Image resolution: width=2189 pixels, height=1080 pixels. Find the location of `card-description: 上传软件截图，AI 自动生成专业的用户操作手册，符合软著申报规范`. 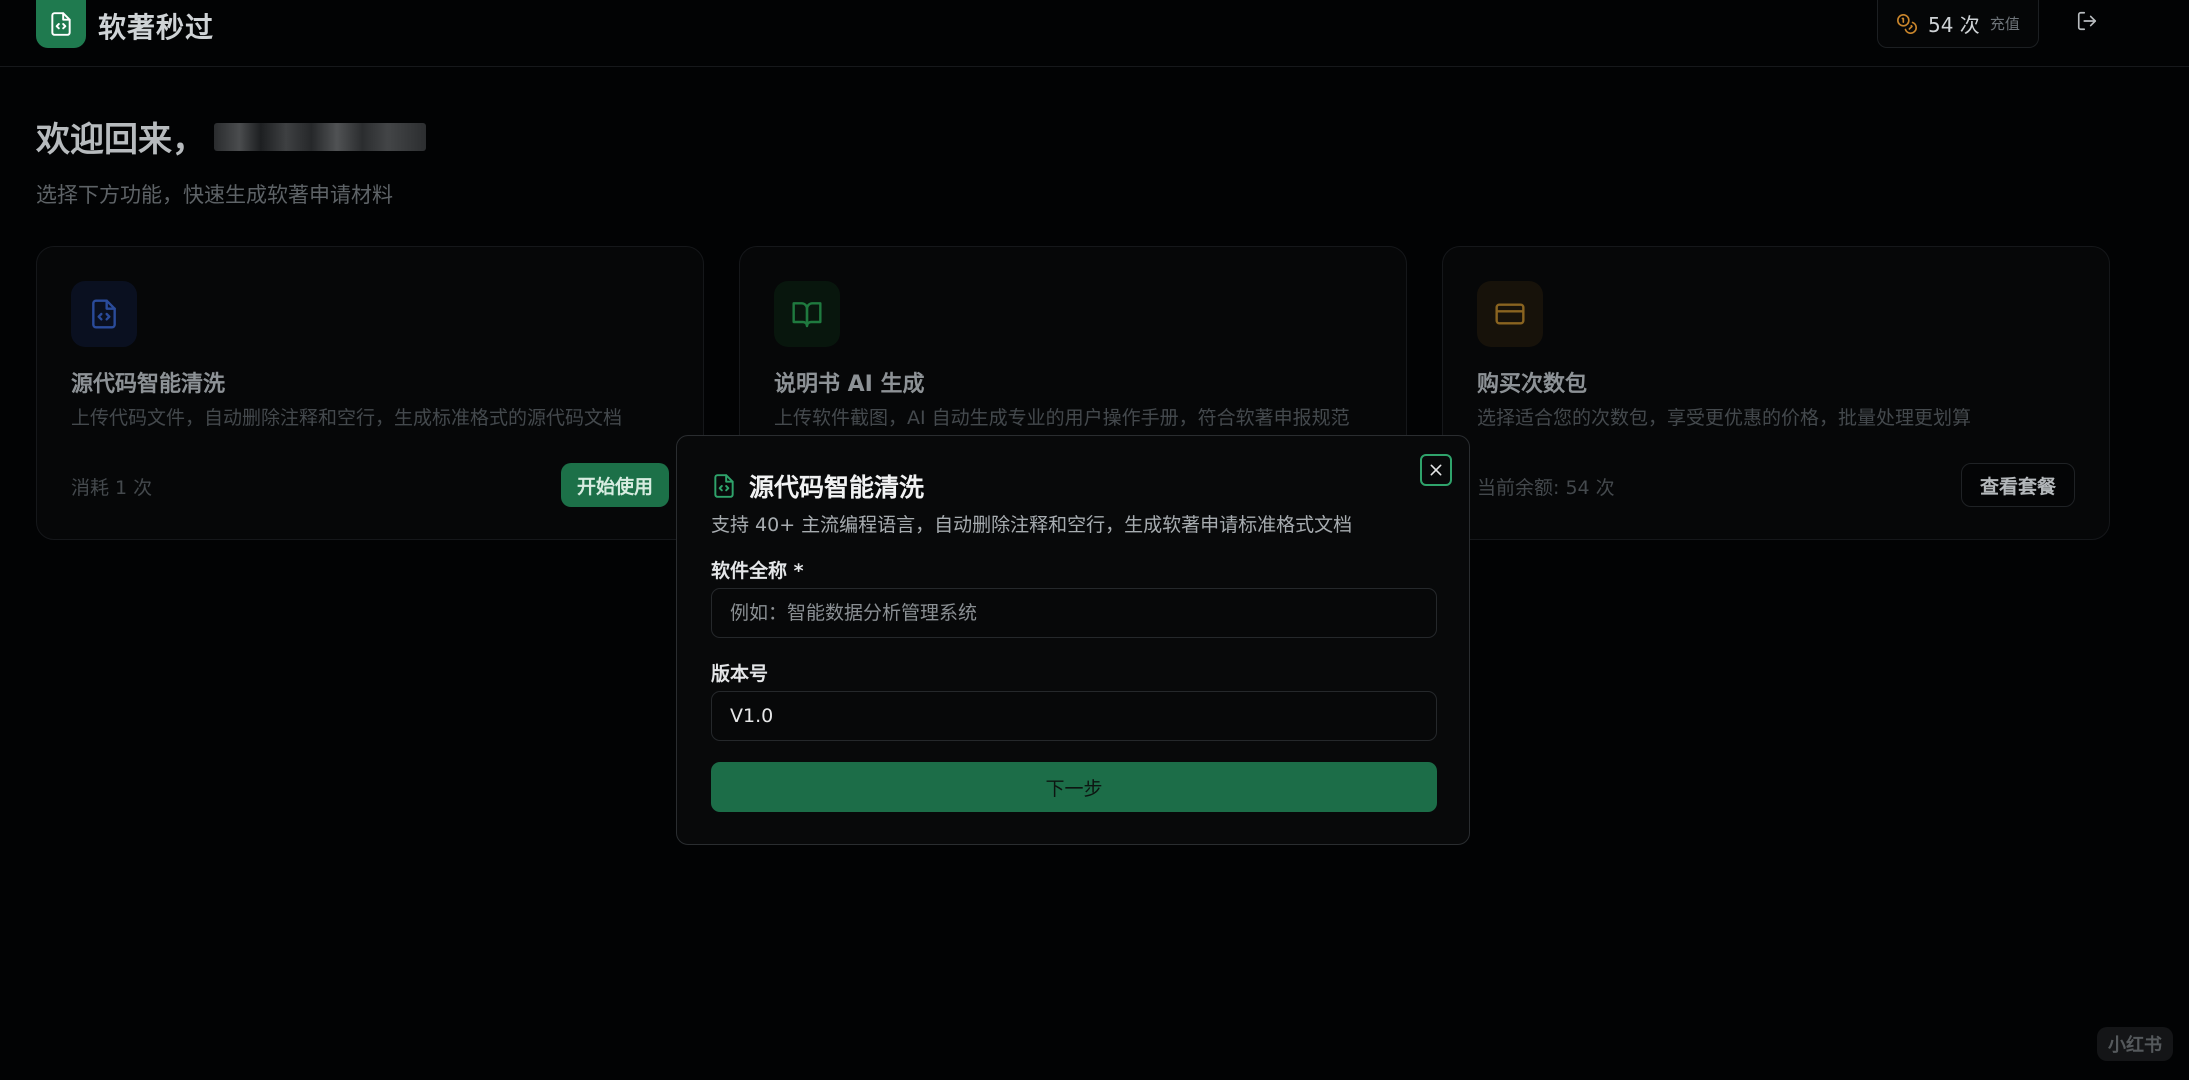

card-description: 上传软件截图，AI 自动生成专业的用户操作手册，符合软著申报规范 is located at coordinates (1062, 418).